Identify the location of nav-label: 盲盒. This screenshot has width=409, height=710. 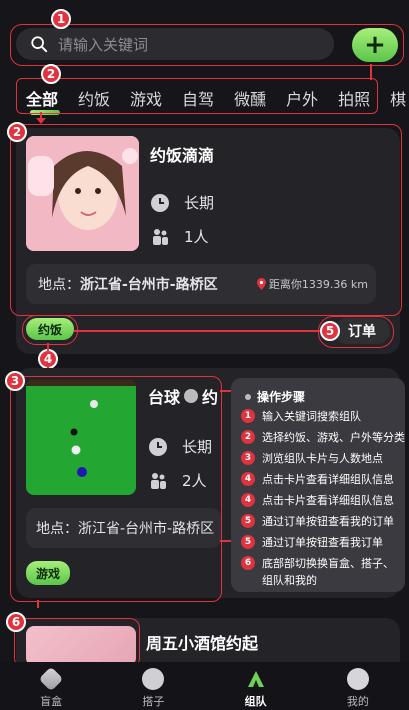
(51, 701).